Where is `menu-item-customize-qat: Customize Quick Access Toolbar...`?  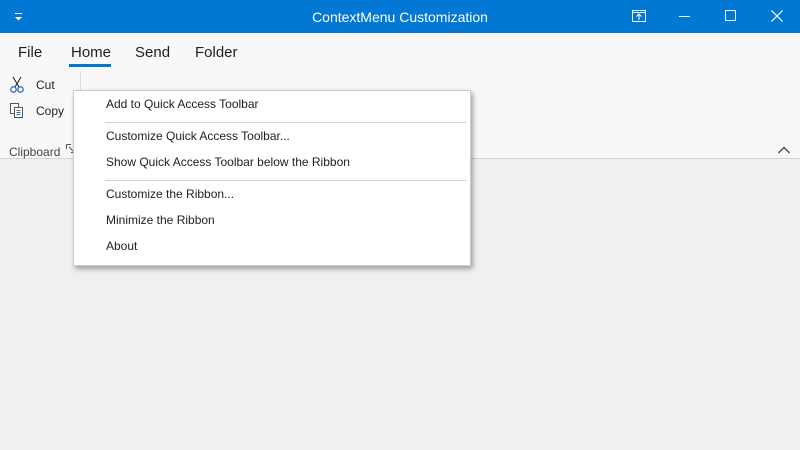 menu-item-customize-qat: Customize Quick Access Toolbar... is located at coordinates (198, 136).